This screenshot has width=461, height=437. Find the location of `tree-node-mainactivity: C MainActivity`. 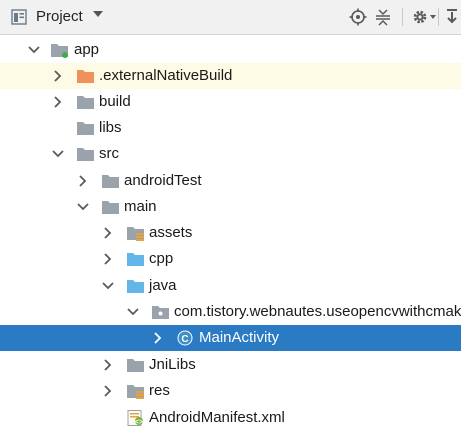

tree-node-mainactivity: C MainActivity is located at coordinates (230, 338).